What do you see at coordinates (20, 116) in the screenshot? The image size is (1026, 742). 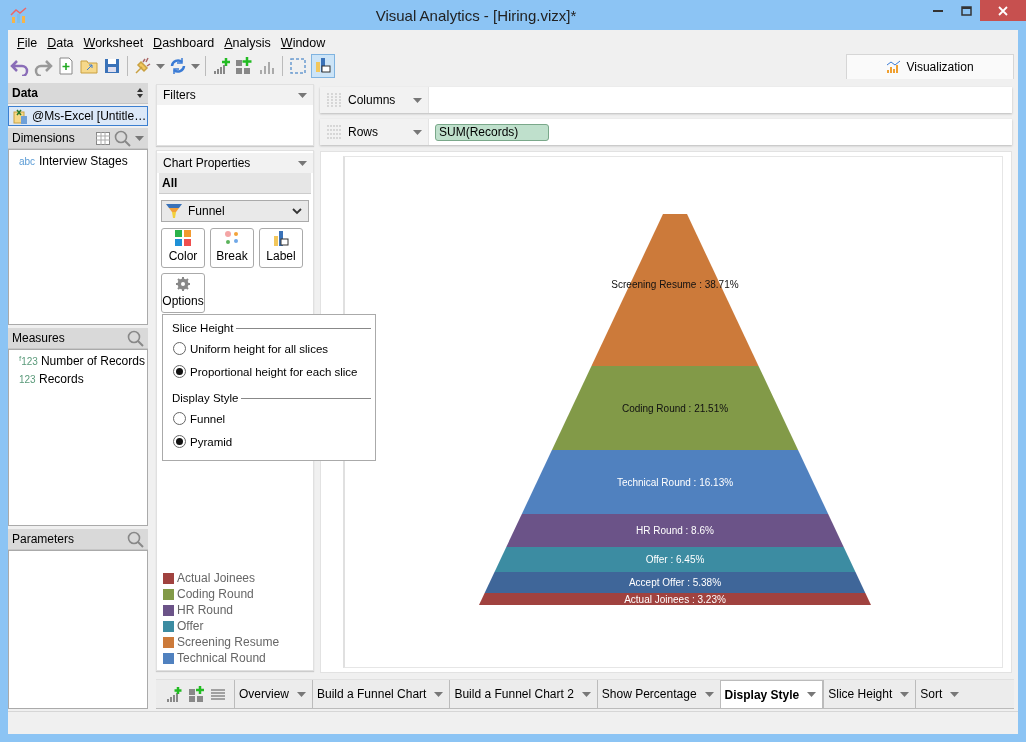 I see `excel-source-icon` at bounding box center [20, 116].